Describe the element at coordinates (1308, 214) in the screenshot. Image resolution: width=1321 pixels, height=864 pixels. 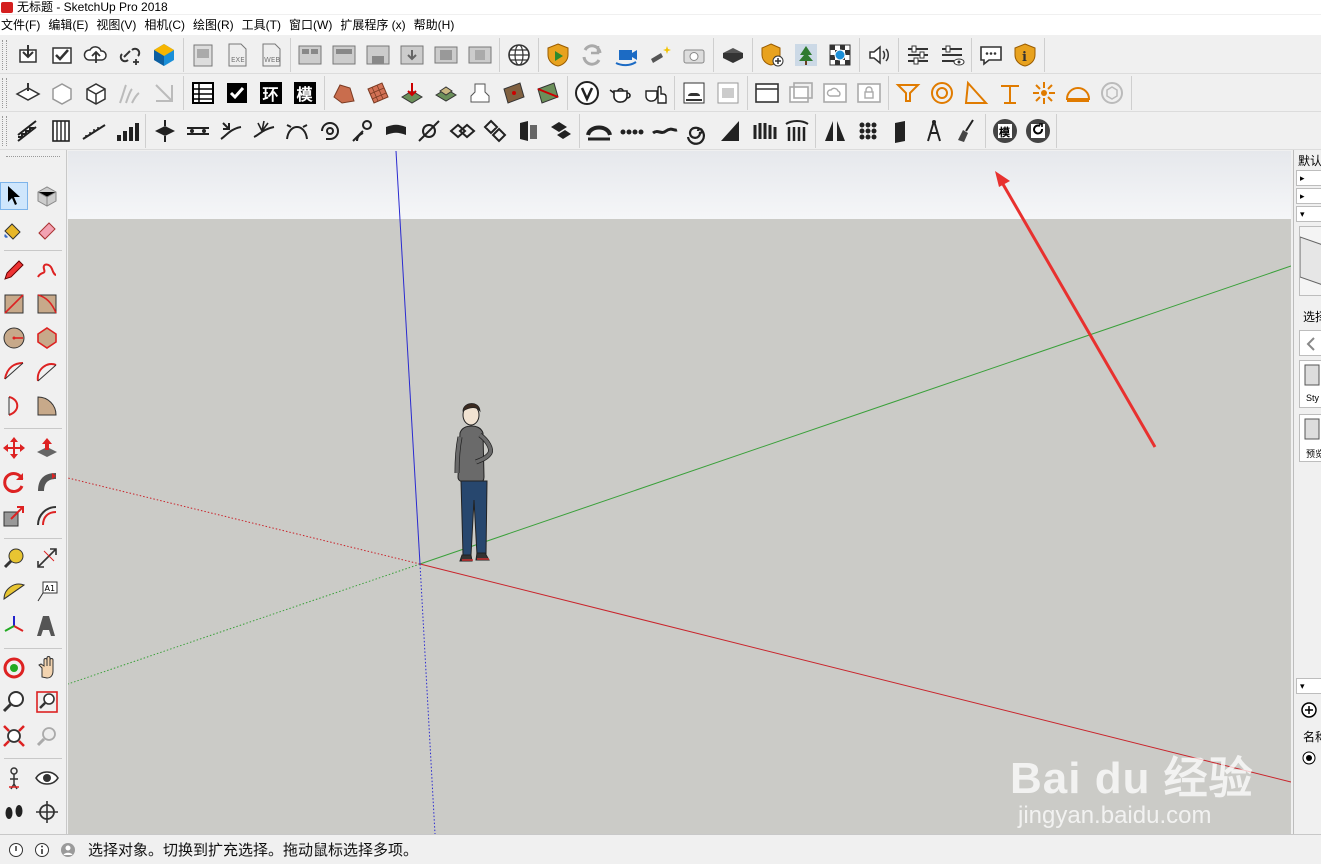
I see `tray-panel-header-3: ▾` at that location.